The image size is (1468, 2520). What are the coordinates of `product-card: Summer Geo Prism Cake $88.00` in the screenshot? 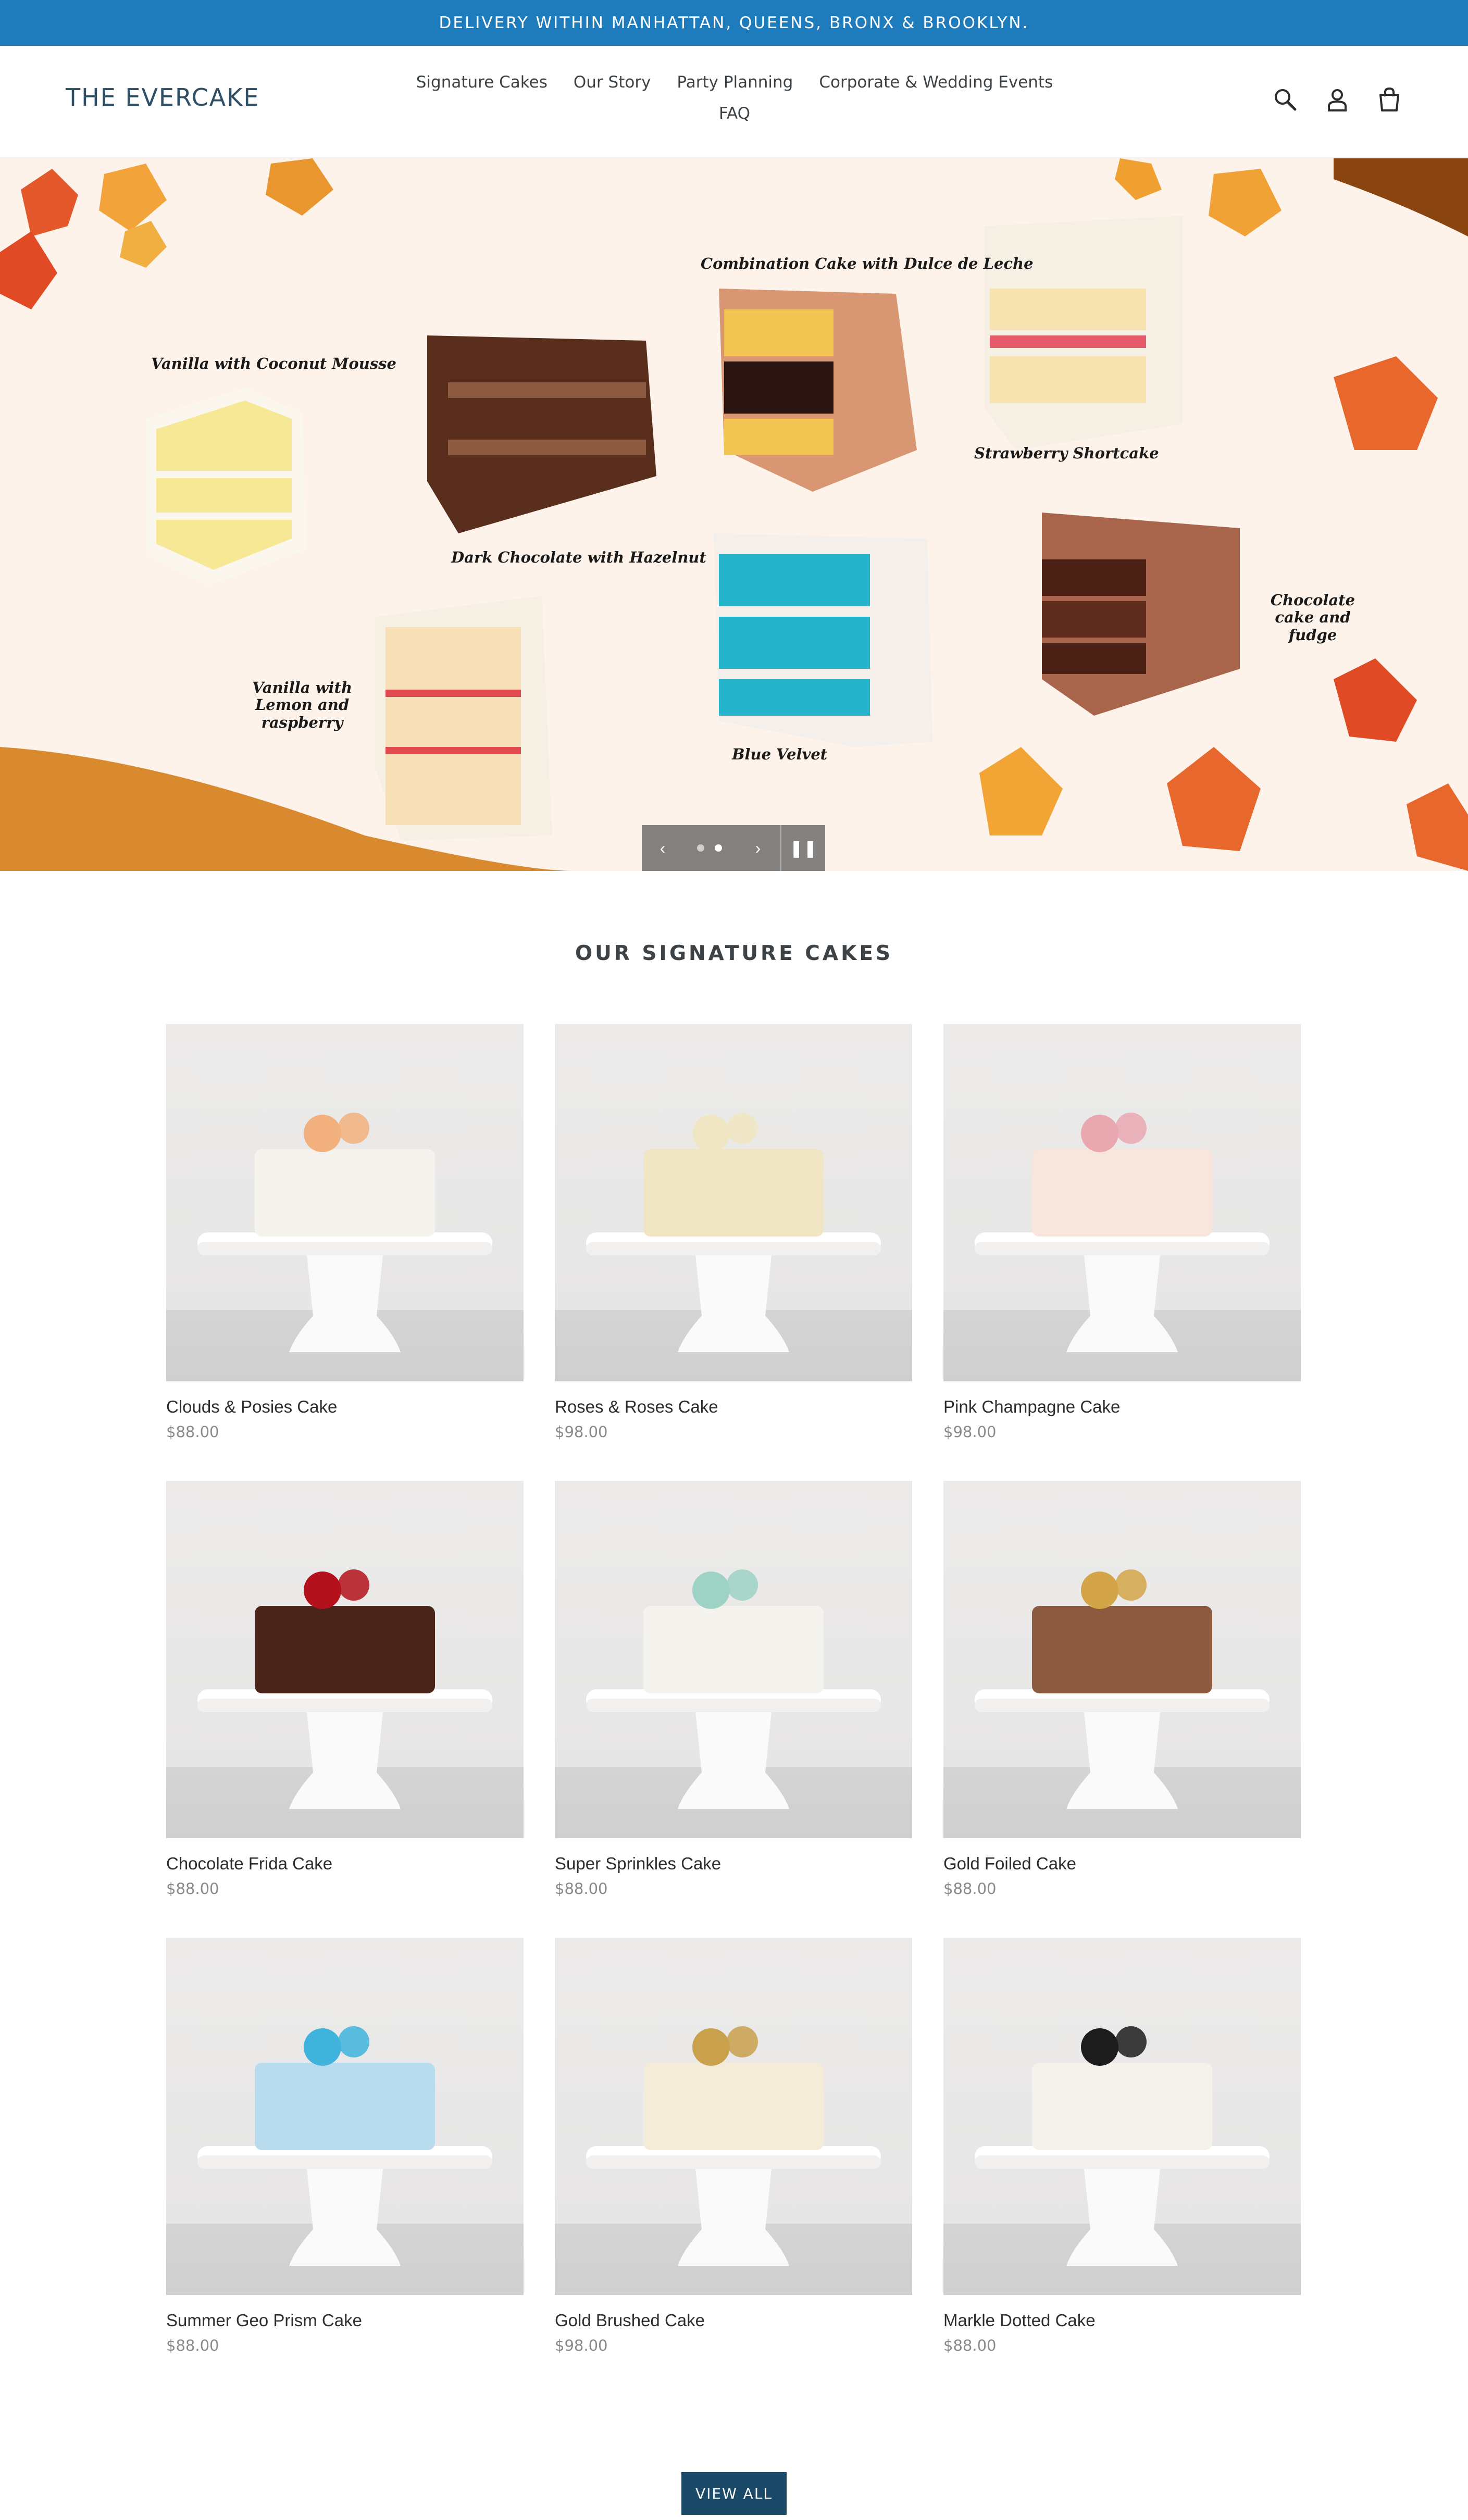 It's located at (345, 2166).